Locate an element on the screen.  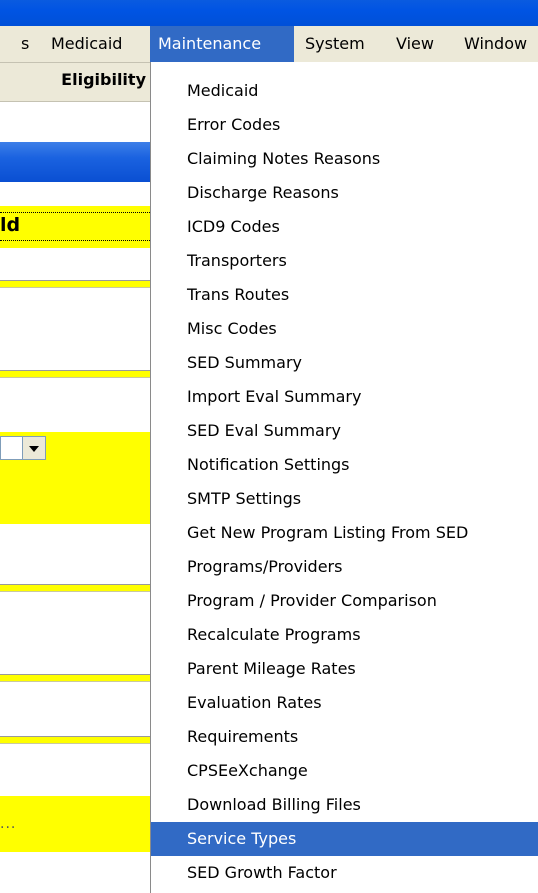
menu-item-claiming-notes-reasons: Claiming Notes Reasons is located at coordinates (344, 159).